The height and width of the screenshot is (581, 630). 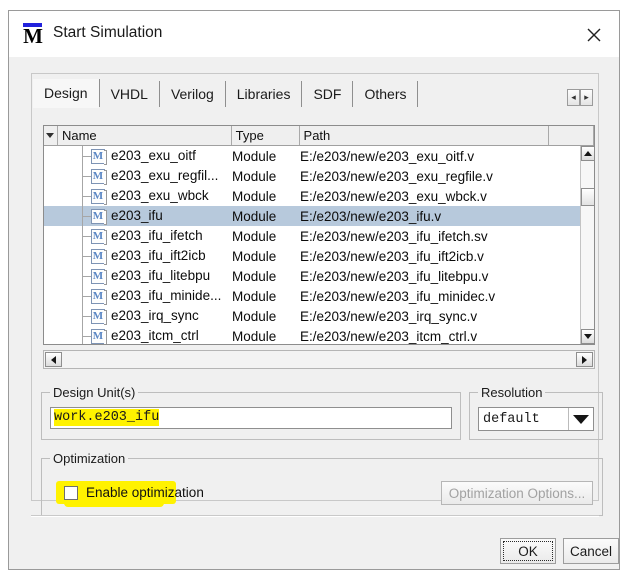 I want to click on tab-vhdl: VHDL, so click(x=129, y=94).